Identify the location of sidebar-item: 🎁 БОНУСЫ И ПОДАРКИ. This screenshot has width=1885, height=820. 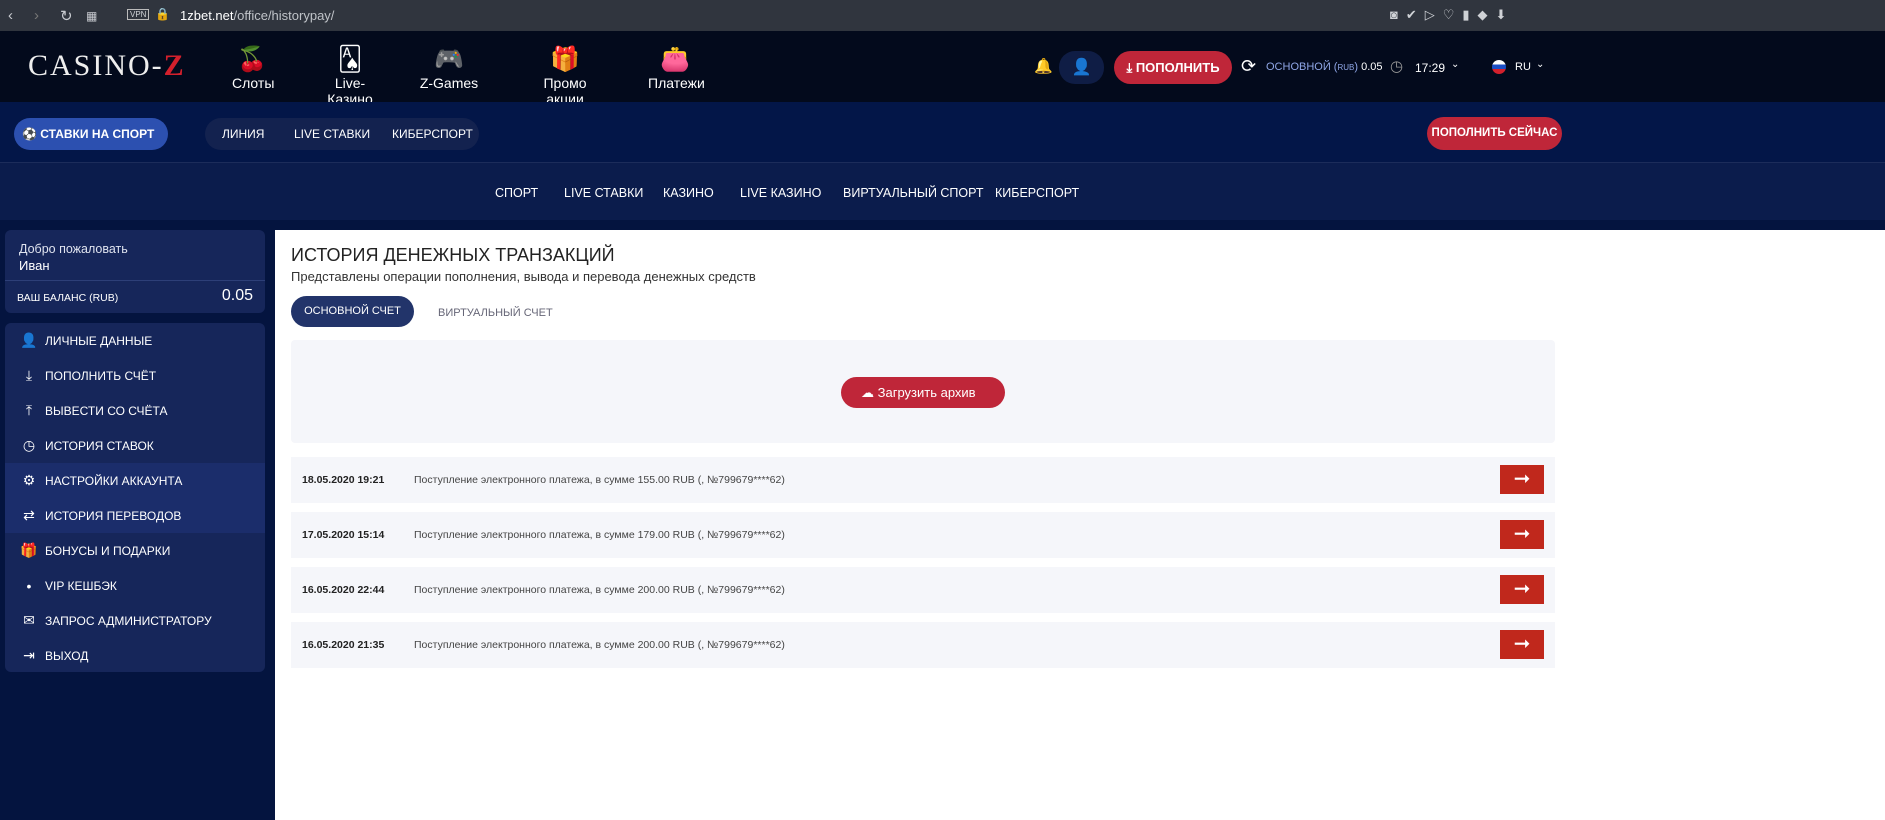
(135, 550).